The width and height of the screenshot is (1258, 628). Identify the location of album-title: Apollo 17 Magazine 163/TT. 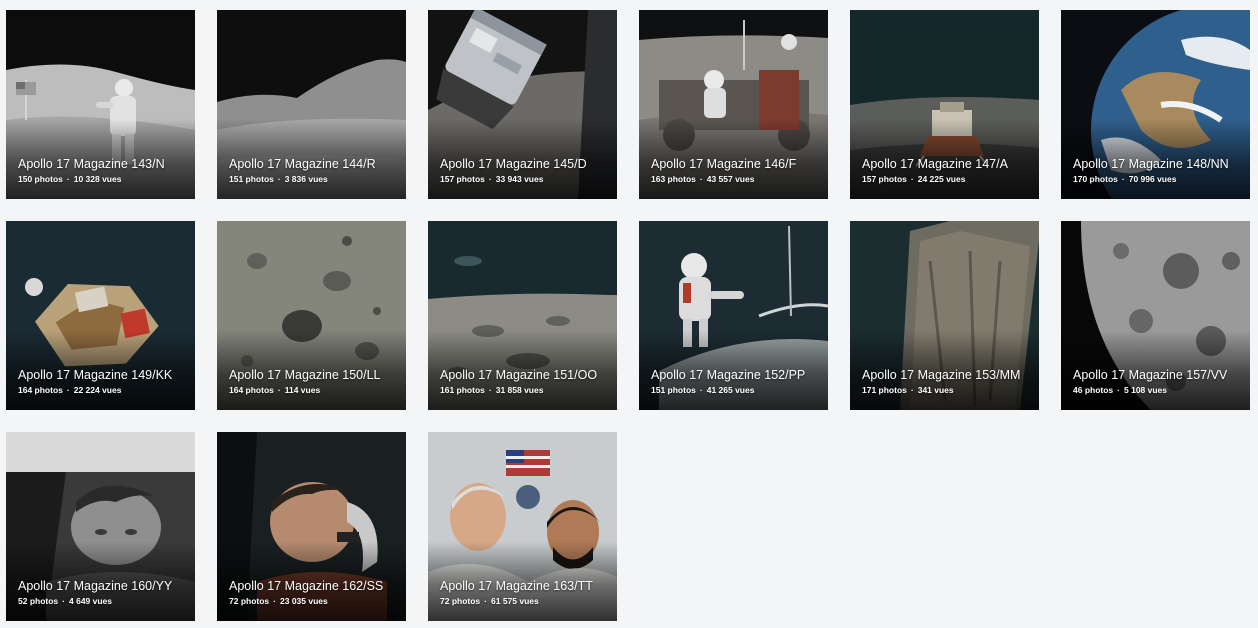
(525, 586).